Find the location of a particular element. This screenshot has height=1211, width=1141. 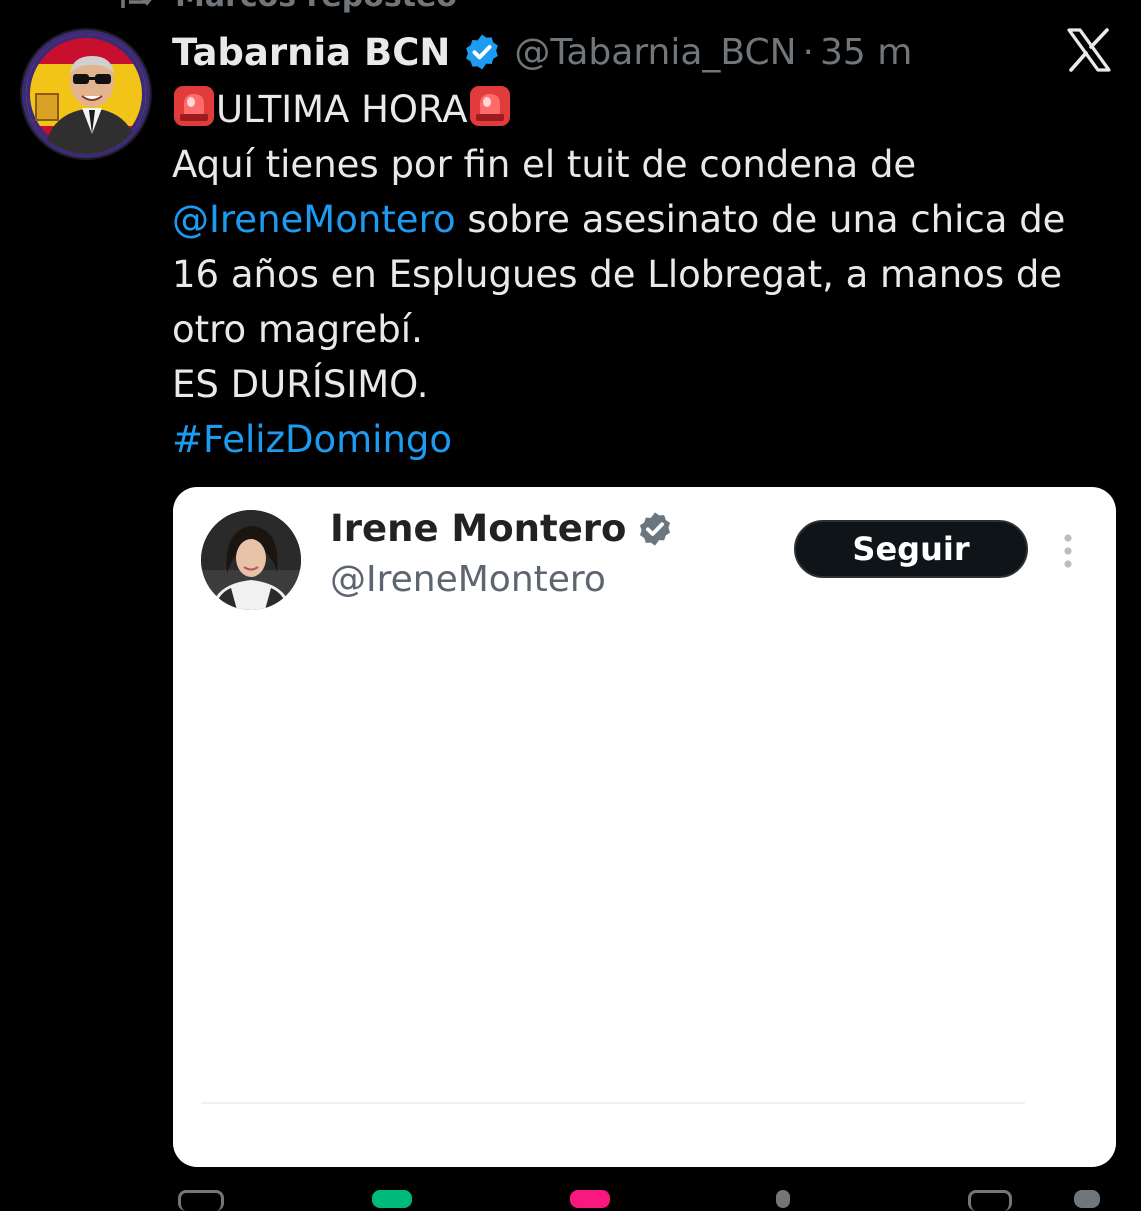

embedded-author-handle: @IreneMontero is located at coordinates (468, 579).